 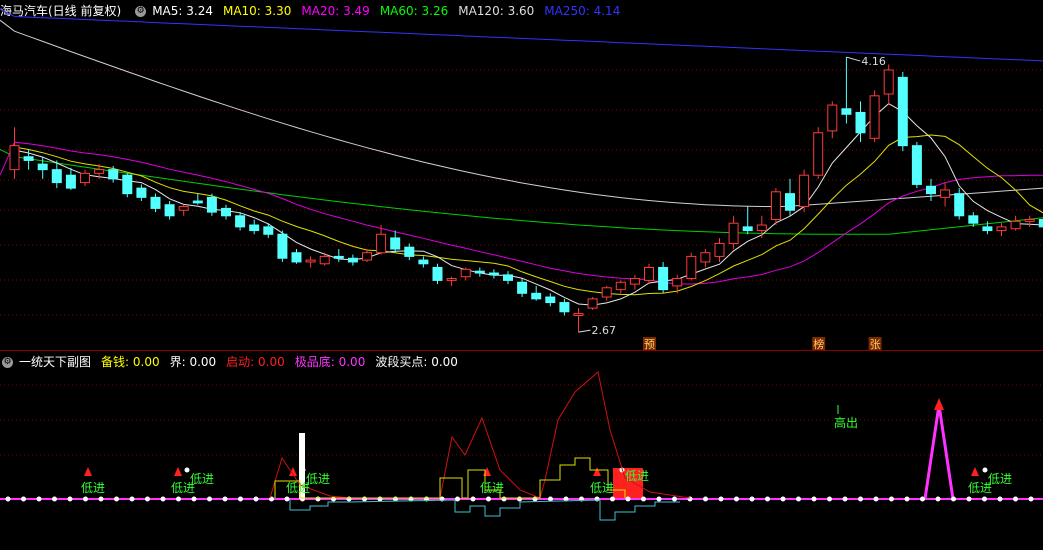 What do you see at coordinates (521, 35) in the screenshot?
I see `ma250-line` at bounding box center [521, 35].